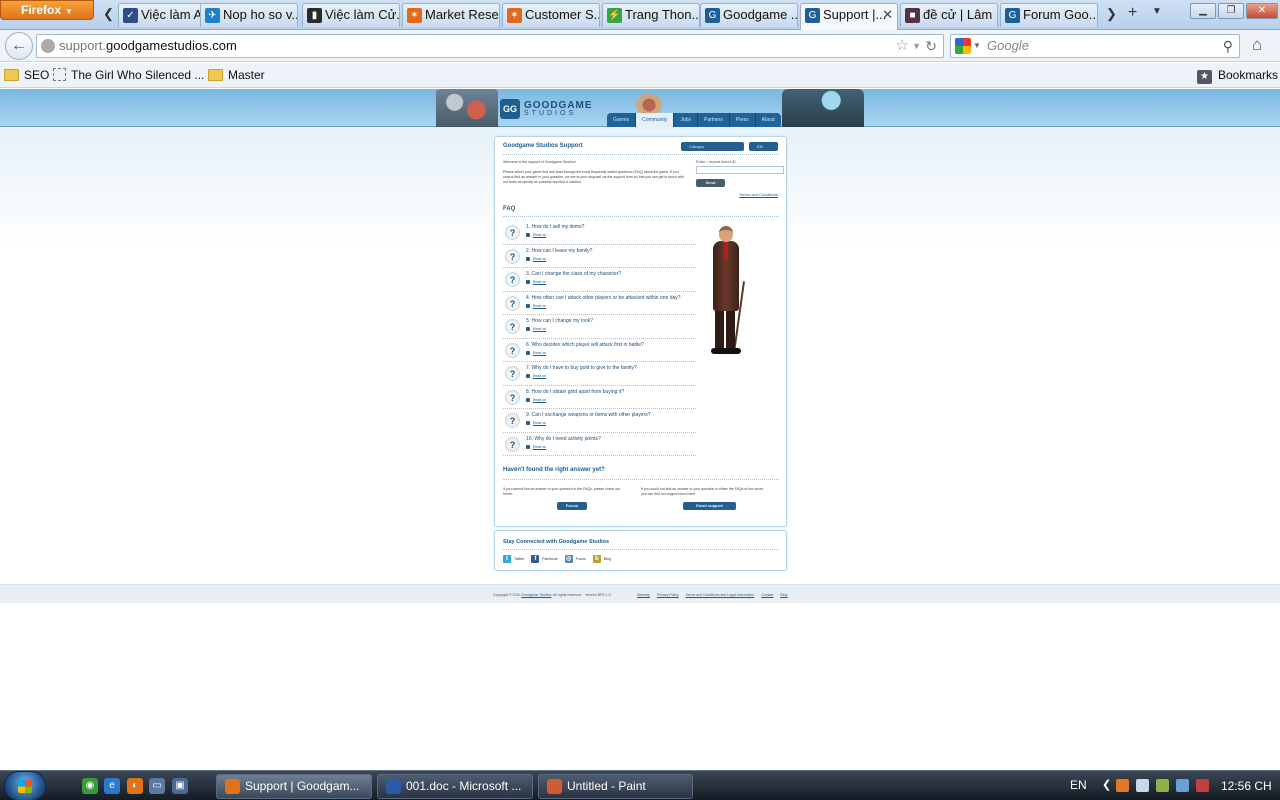 Image resolution: width=1280 pixels, height=800 pixels. What do you see at coordinates (246, 75) in the screenshot?
I see `bookmark-label: Master` at bounding box center [246, 75].